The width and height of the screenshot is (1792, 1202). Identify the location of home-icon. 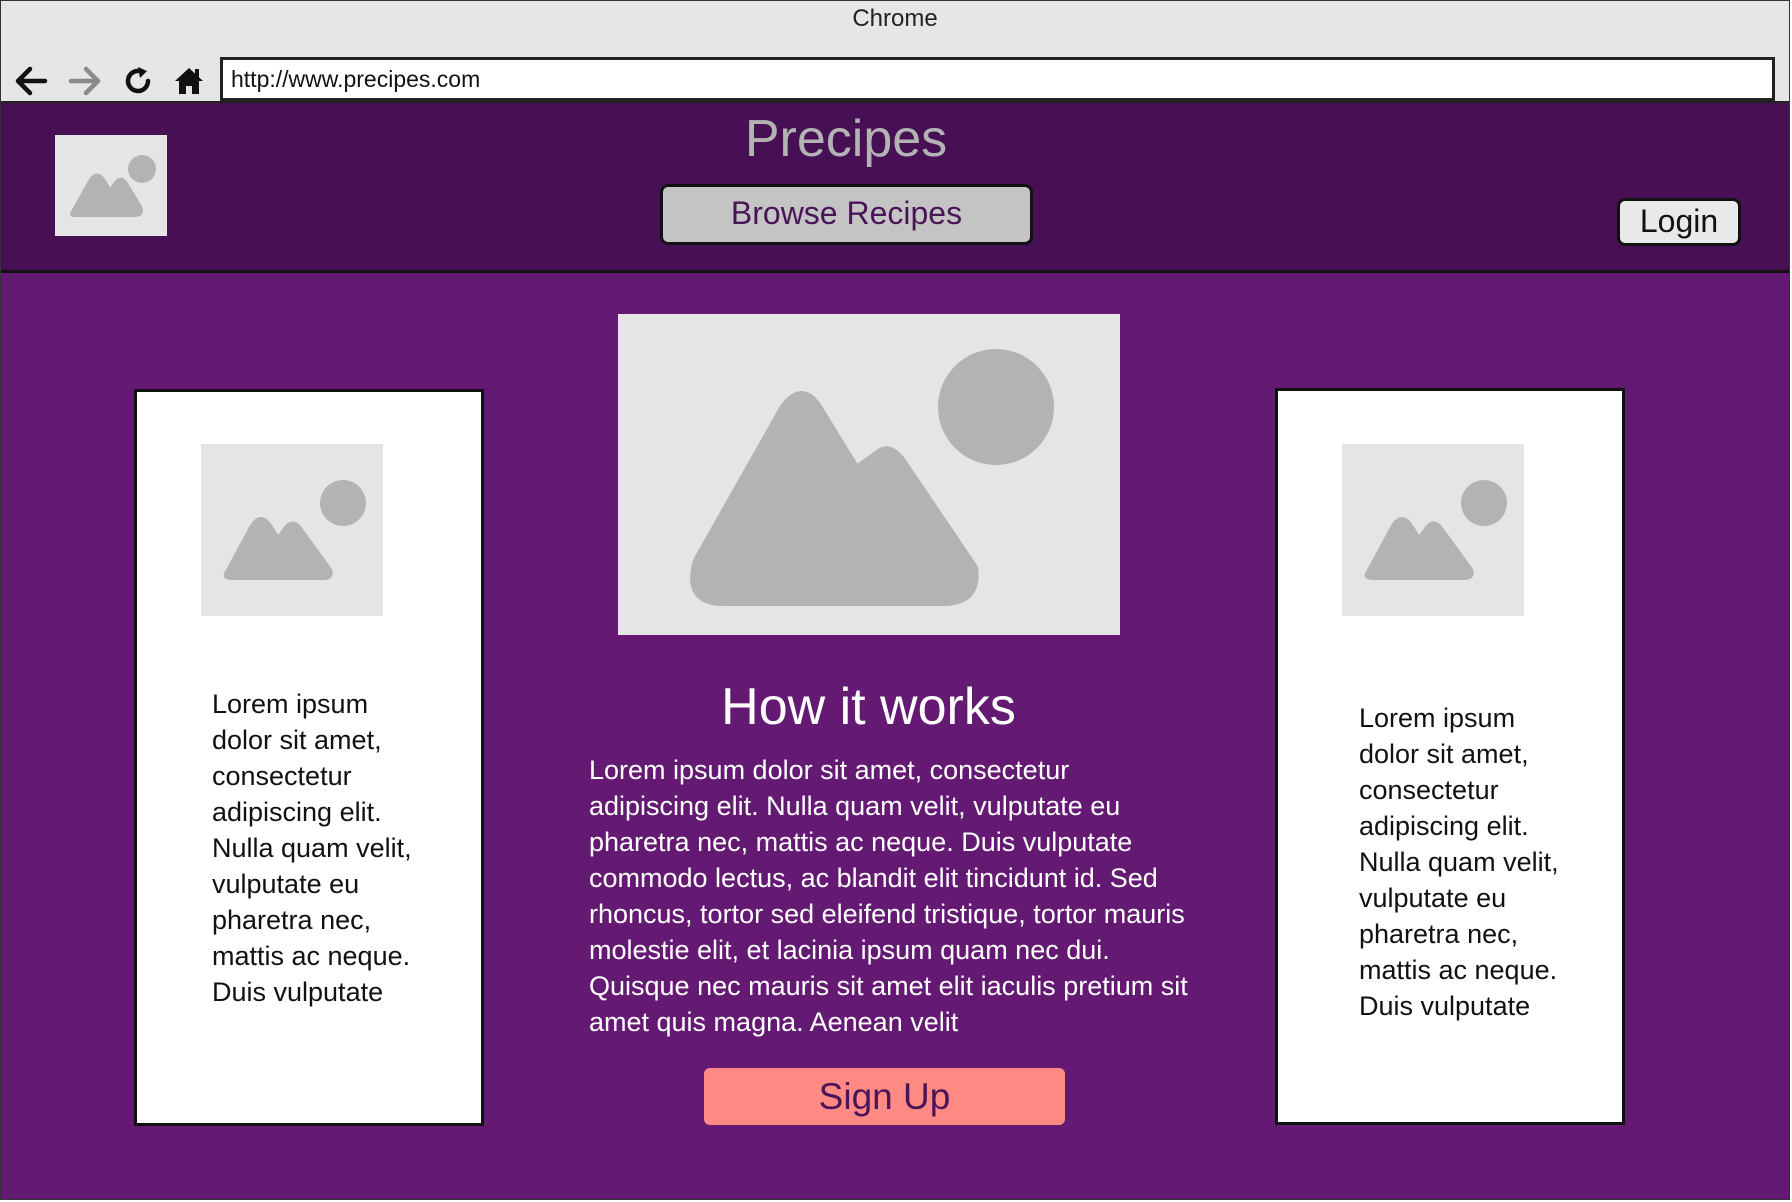
(189, 81).